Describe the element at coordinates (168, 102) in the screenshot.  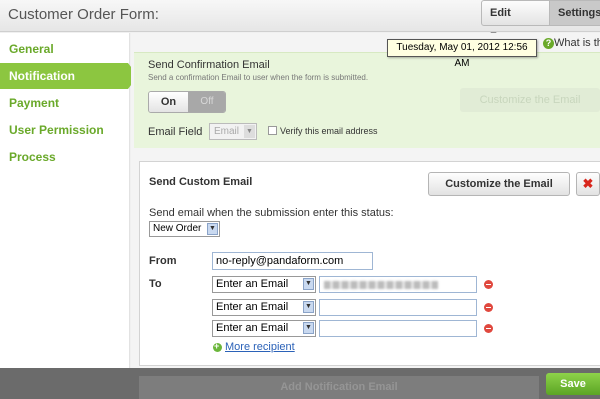
I see `toggle-on: On` at that location.